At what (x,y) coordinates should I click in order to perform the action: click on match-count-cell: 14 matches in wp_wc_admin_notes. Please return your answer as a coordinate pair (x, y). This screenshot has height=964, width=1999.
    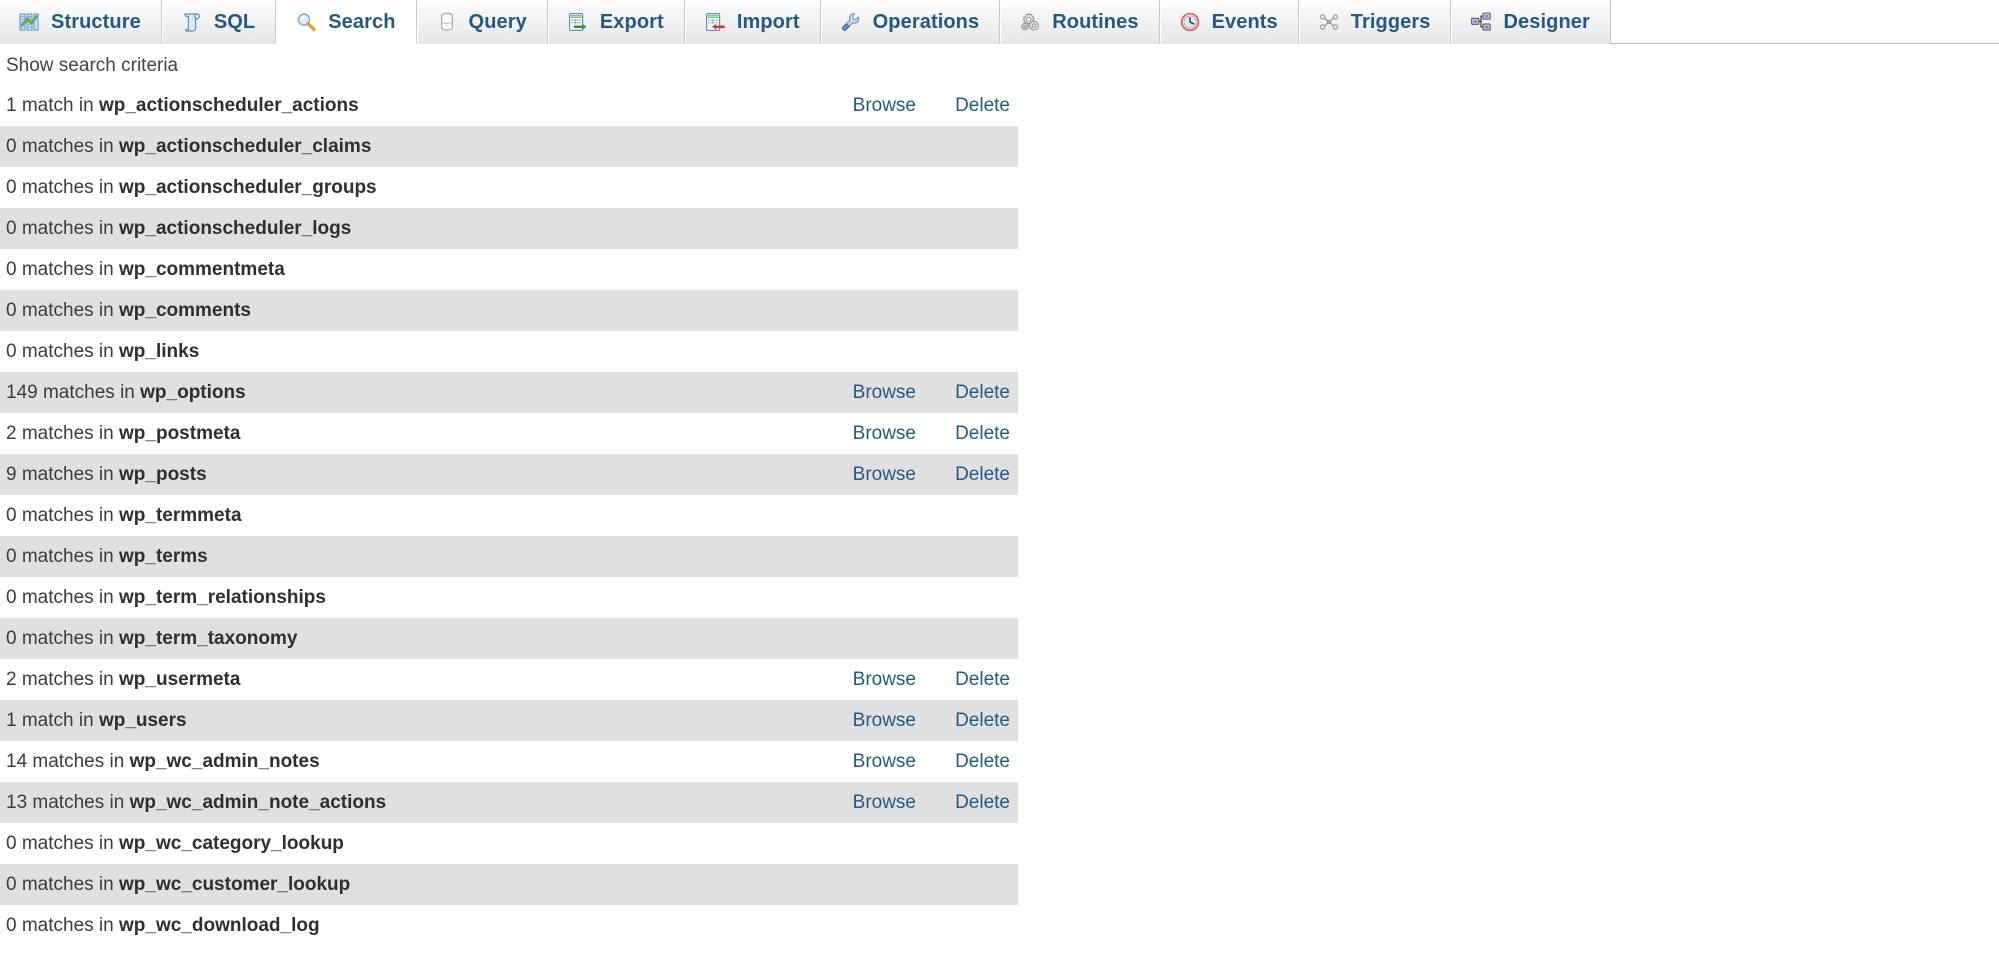
    Looking at the image, I should click on (415, 761).